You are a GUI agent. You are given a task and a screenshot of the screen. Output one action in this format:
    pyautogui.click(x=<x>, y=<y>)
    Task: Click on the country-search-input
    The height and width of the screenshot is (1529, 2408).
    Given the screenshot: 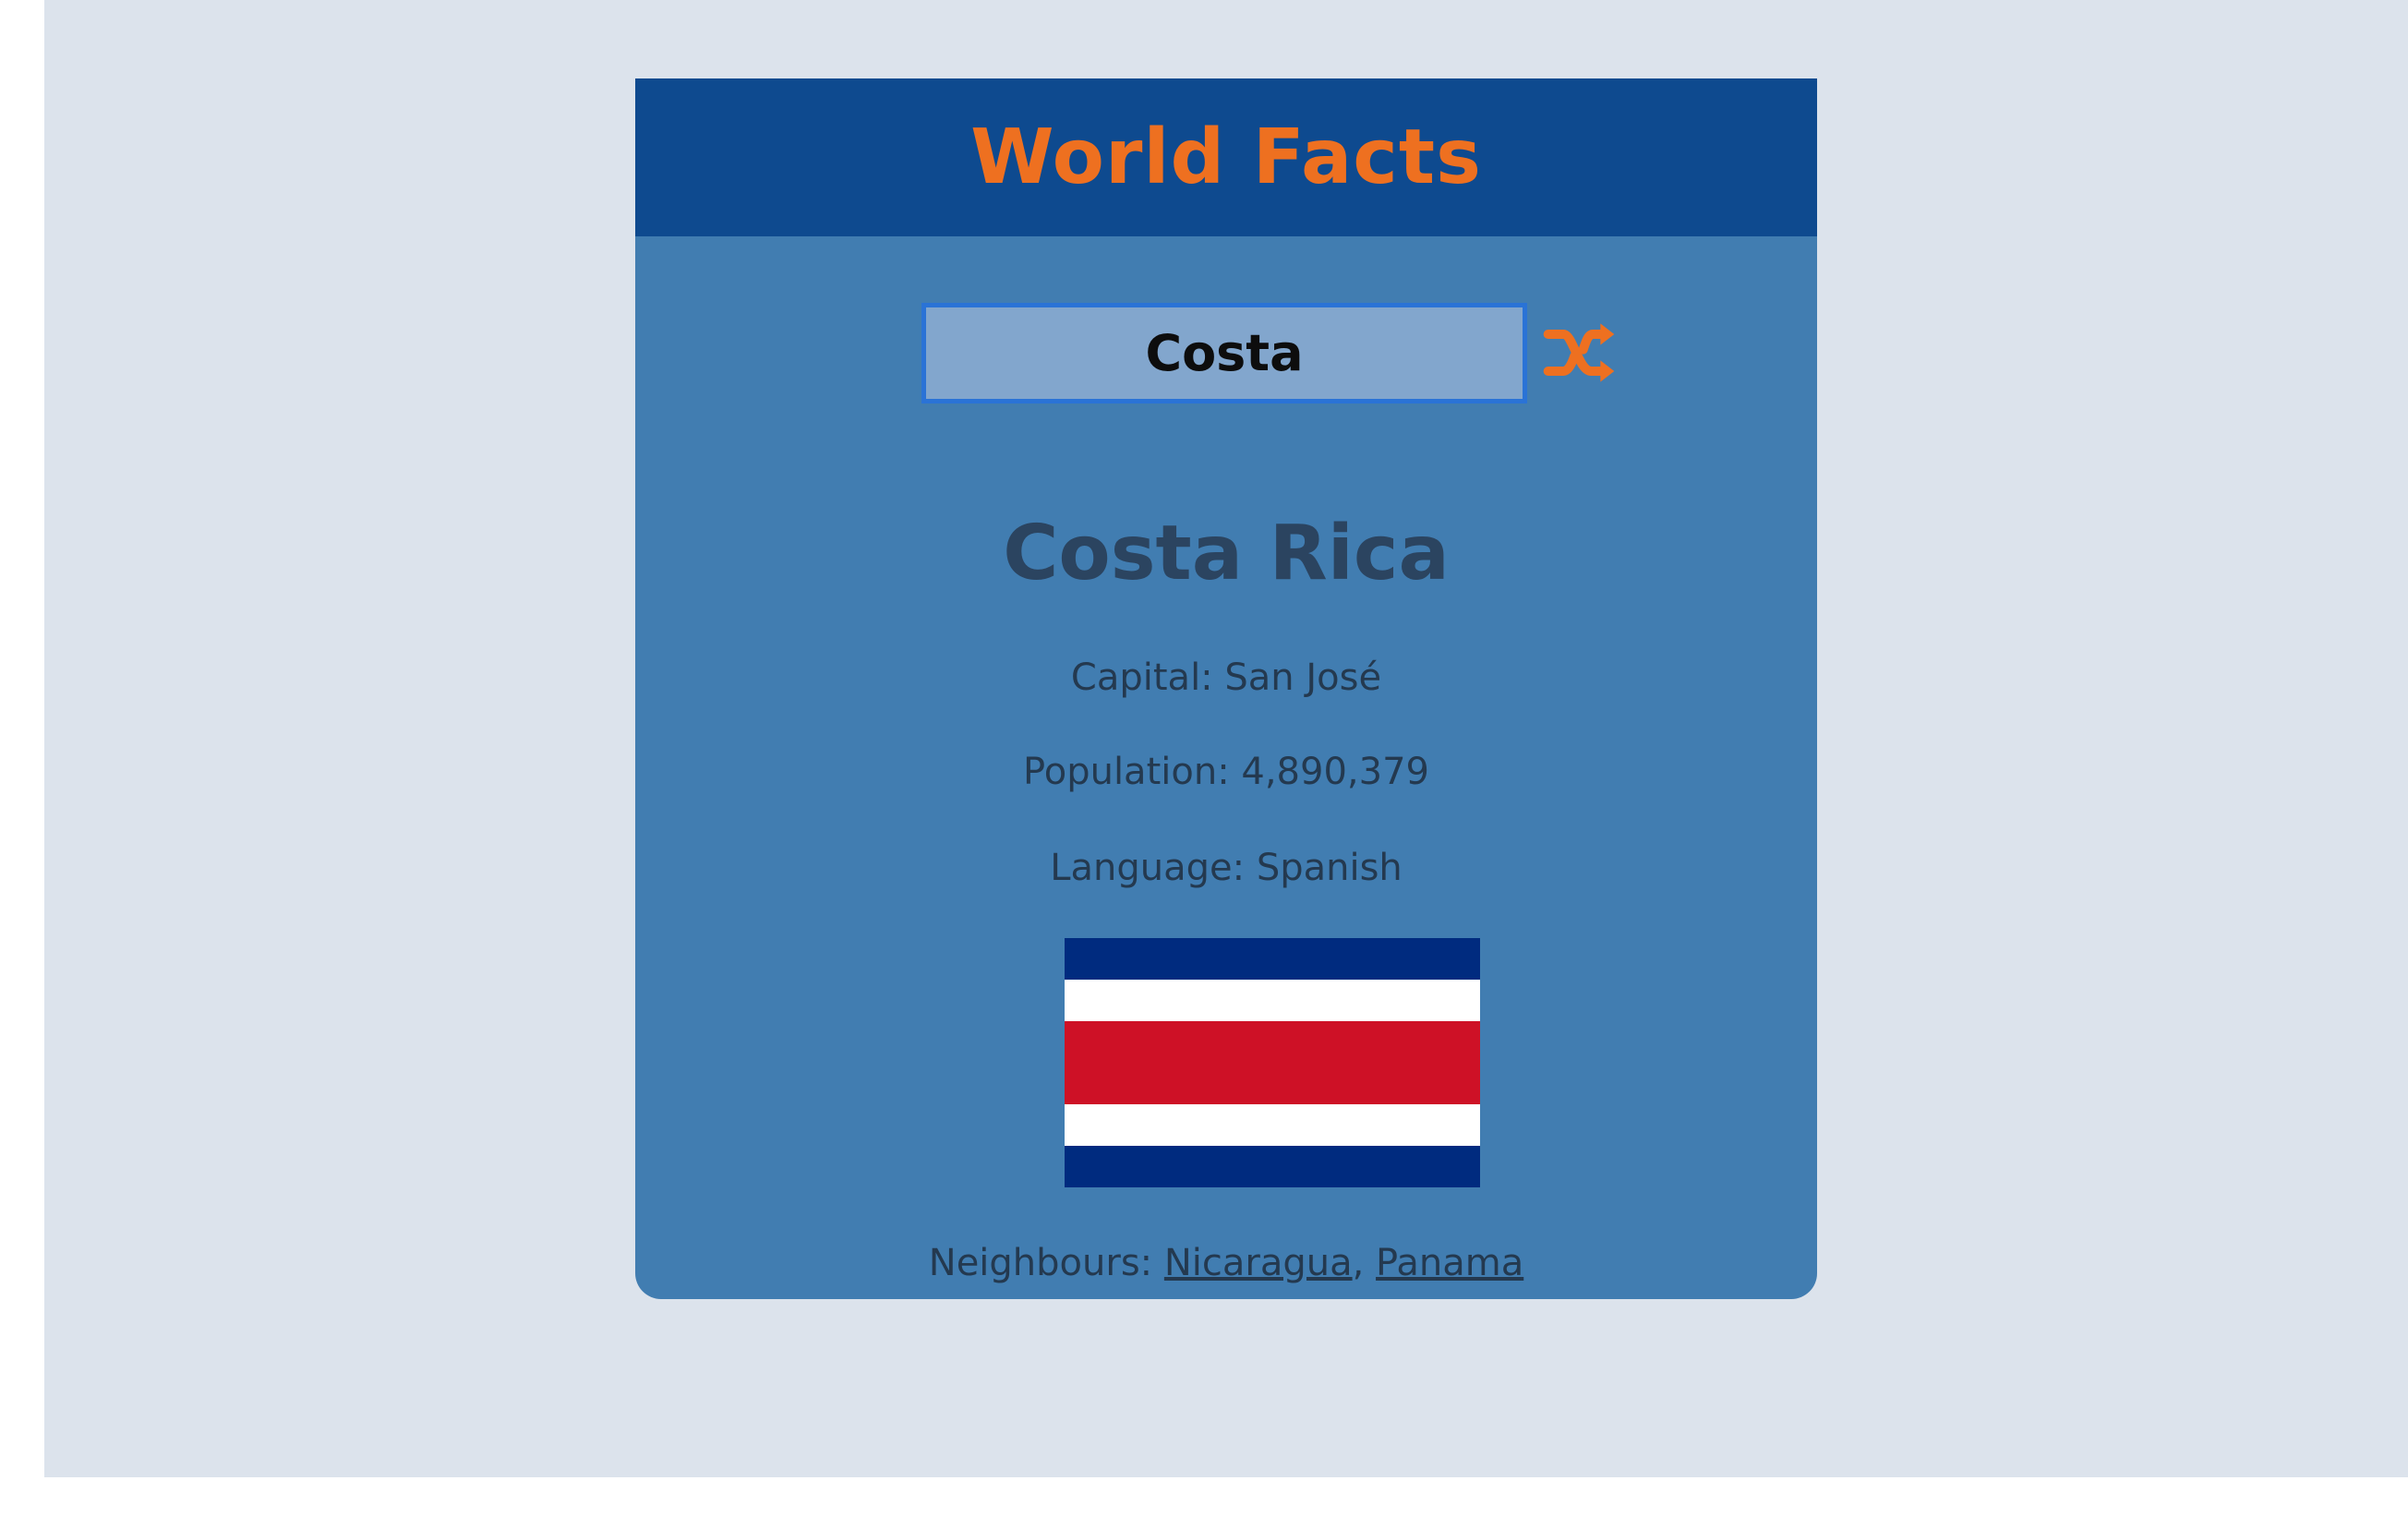 What is the action you would take?
    pyautogui.click(x=1224, y=353)
    